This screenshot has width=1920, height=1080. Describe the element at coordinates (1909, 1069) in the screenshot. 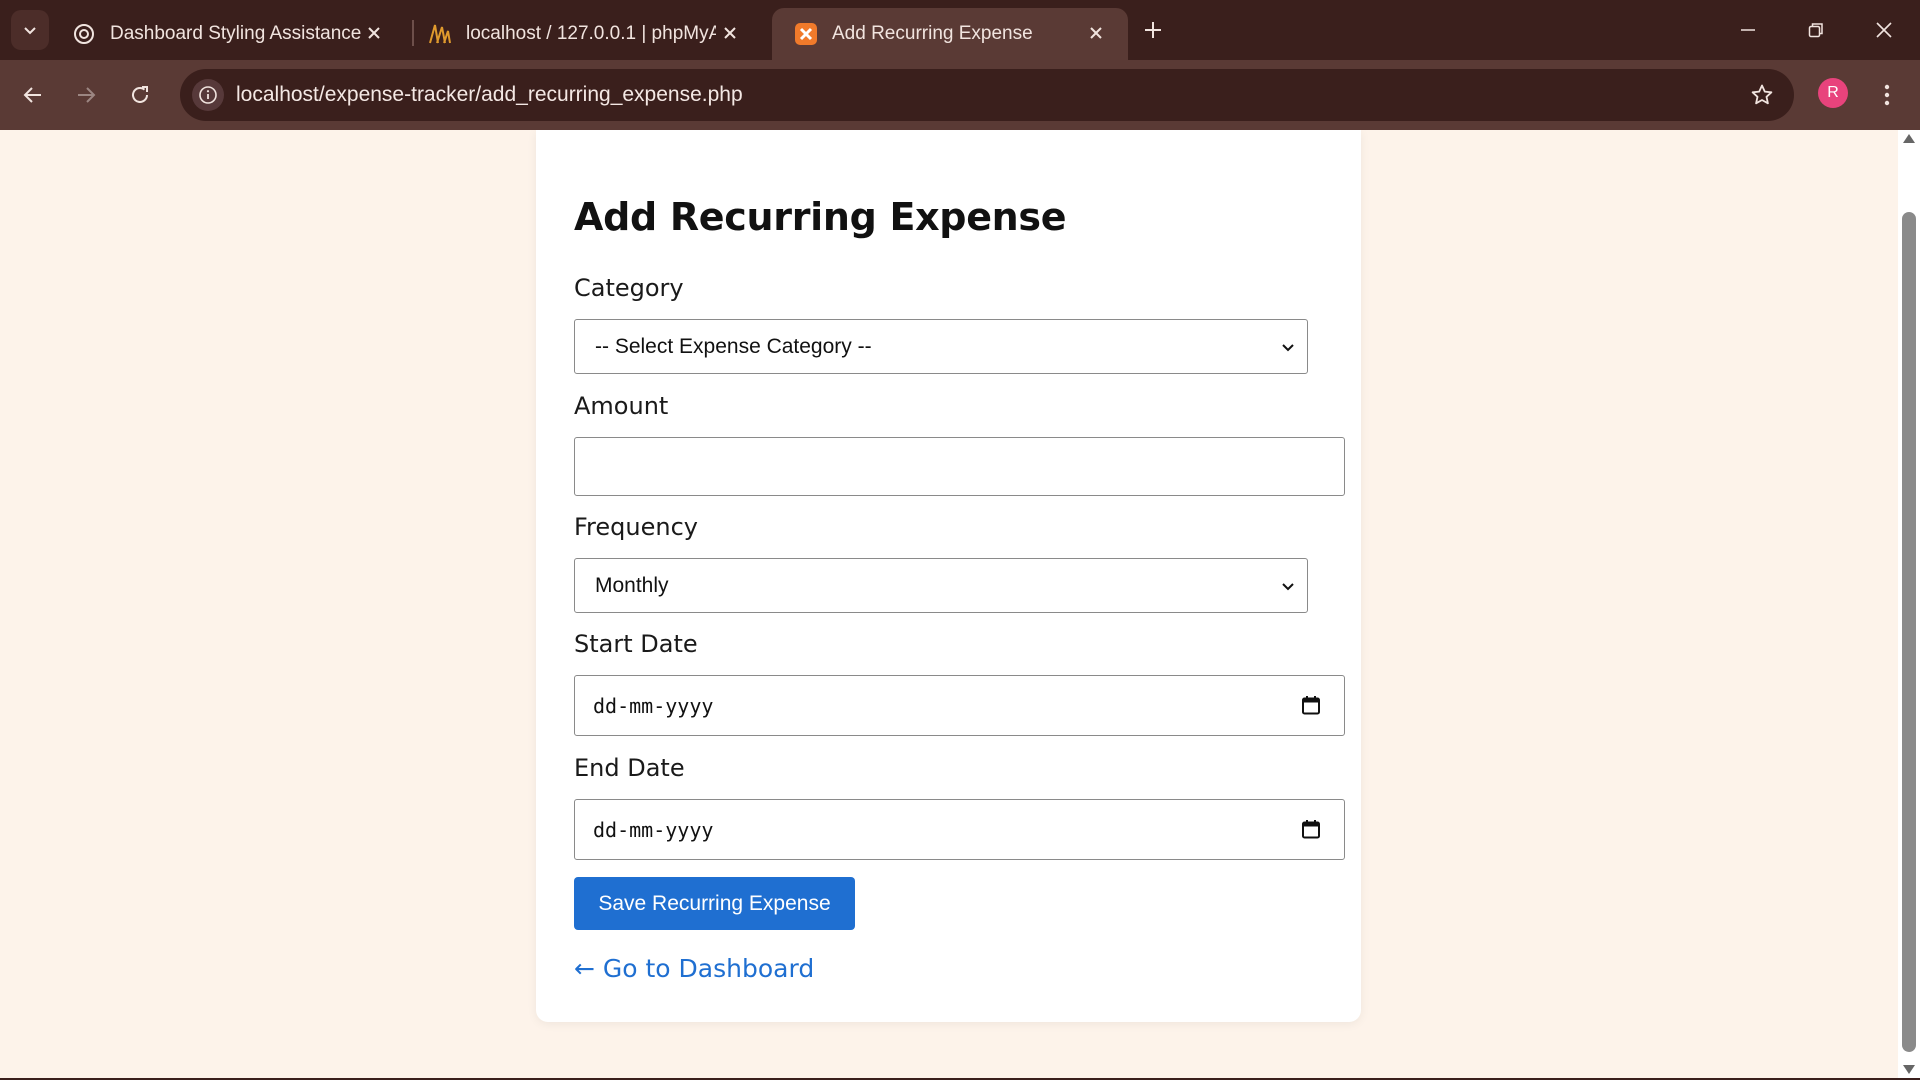

I see `scroll-down-arrow-icon` at that location.